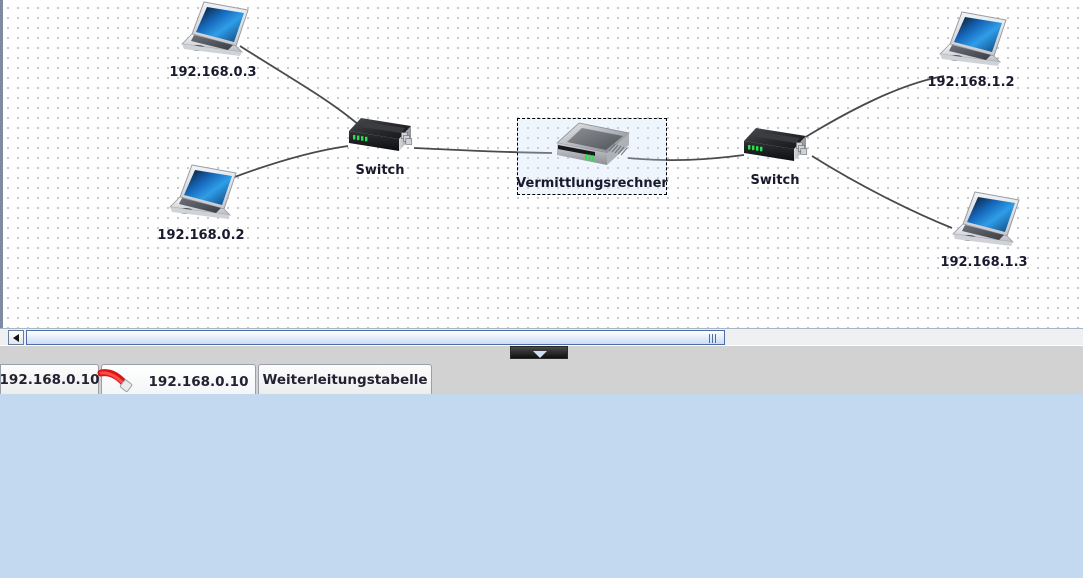 The width and height of the screenshot is (1083, 578). What do you see at coordinates (592, 150) in the screenshot?
I see `router-icon` at bounding box center [592, 150].